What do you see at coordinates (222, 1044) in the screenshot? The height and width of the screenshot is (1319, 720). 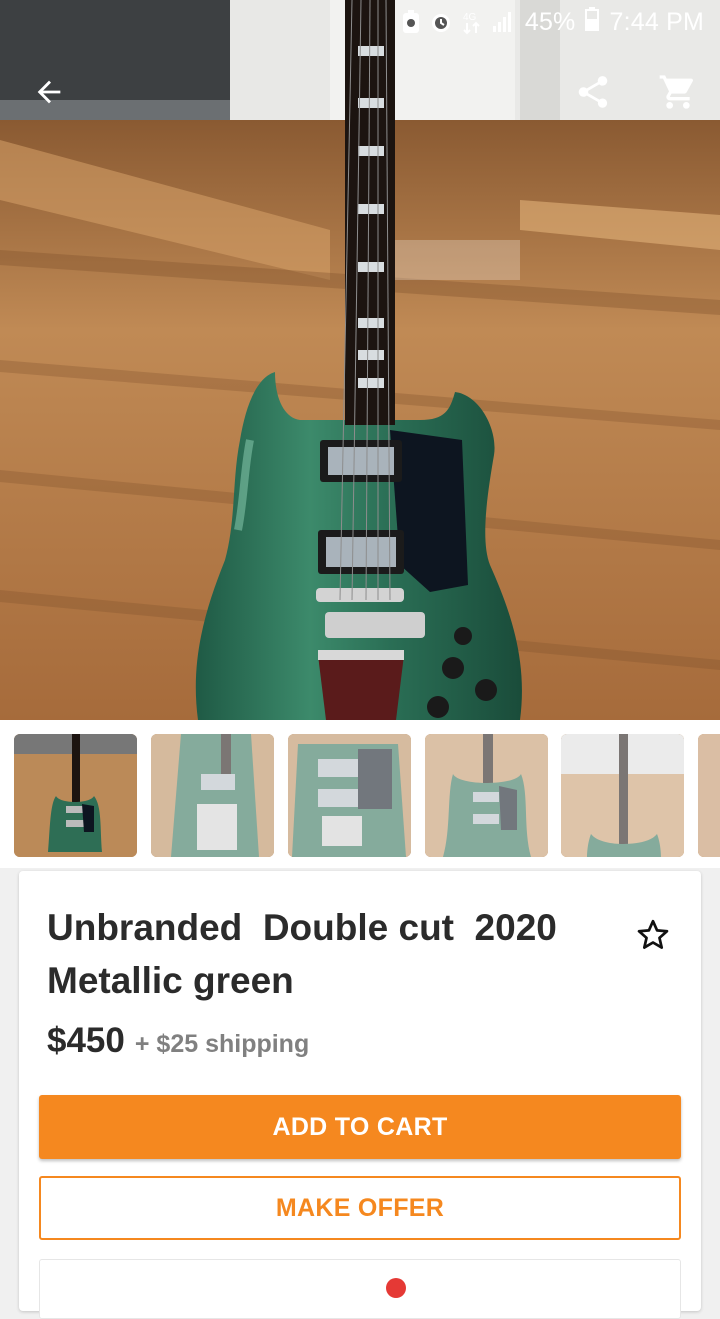 I see `shipping-cost: + $25 shipping` at bounding box center [222, 1044].